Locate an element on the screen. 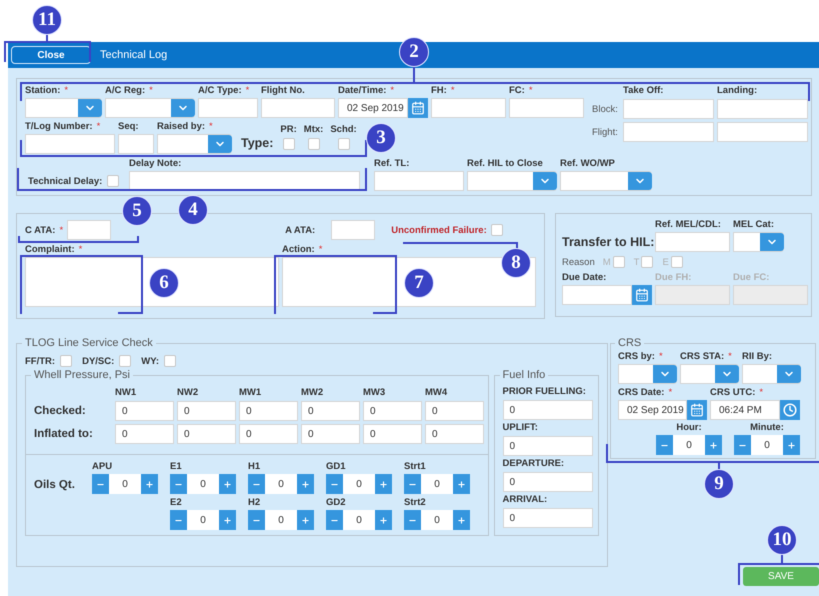  field-label: CRS by: is located at coordinates (636, 356).